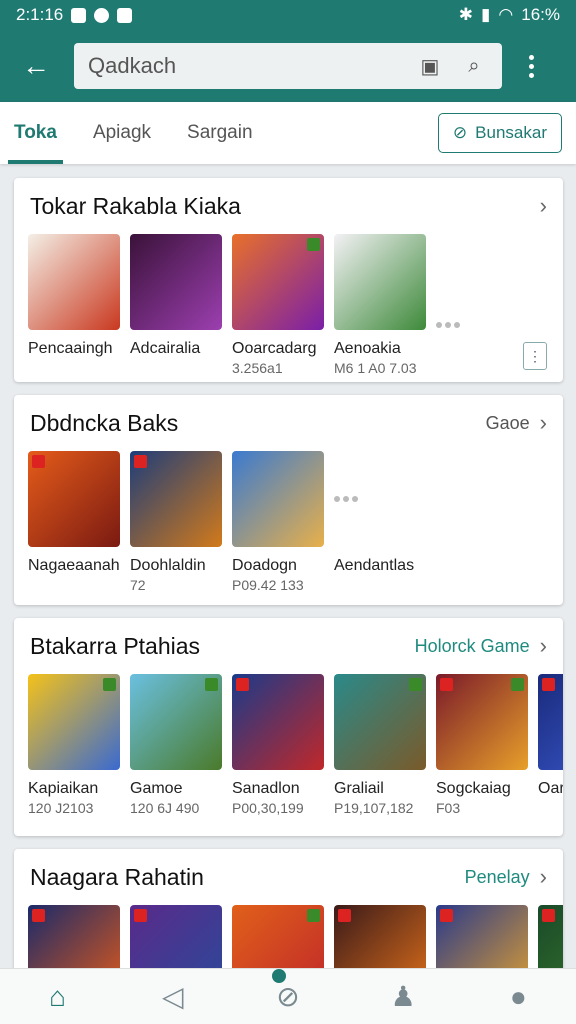  Describe the element at coordinates (474, 66) in the screenshot. I see `search-icon: ⌕` at that location.